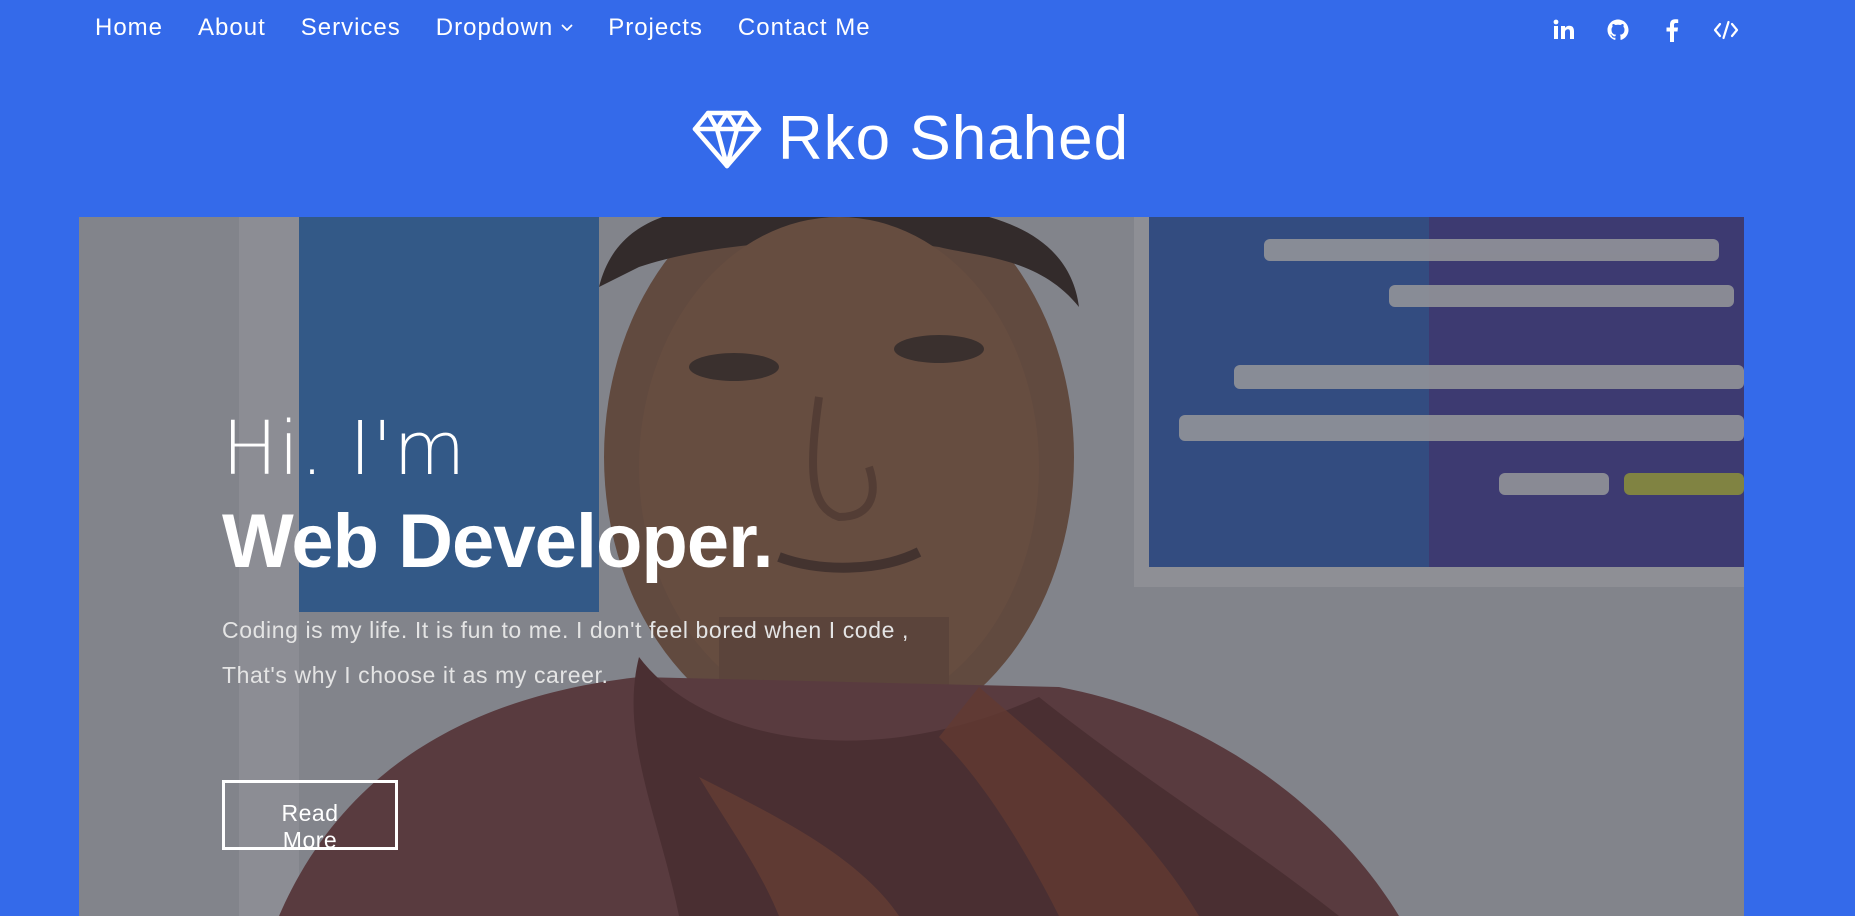 The image size is (1855, 916). I want to click on facebook-icon, so click(1672, 30).